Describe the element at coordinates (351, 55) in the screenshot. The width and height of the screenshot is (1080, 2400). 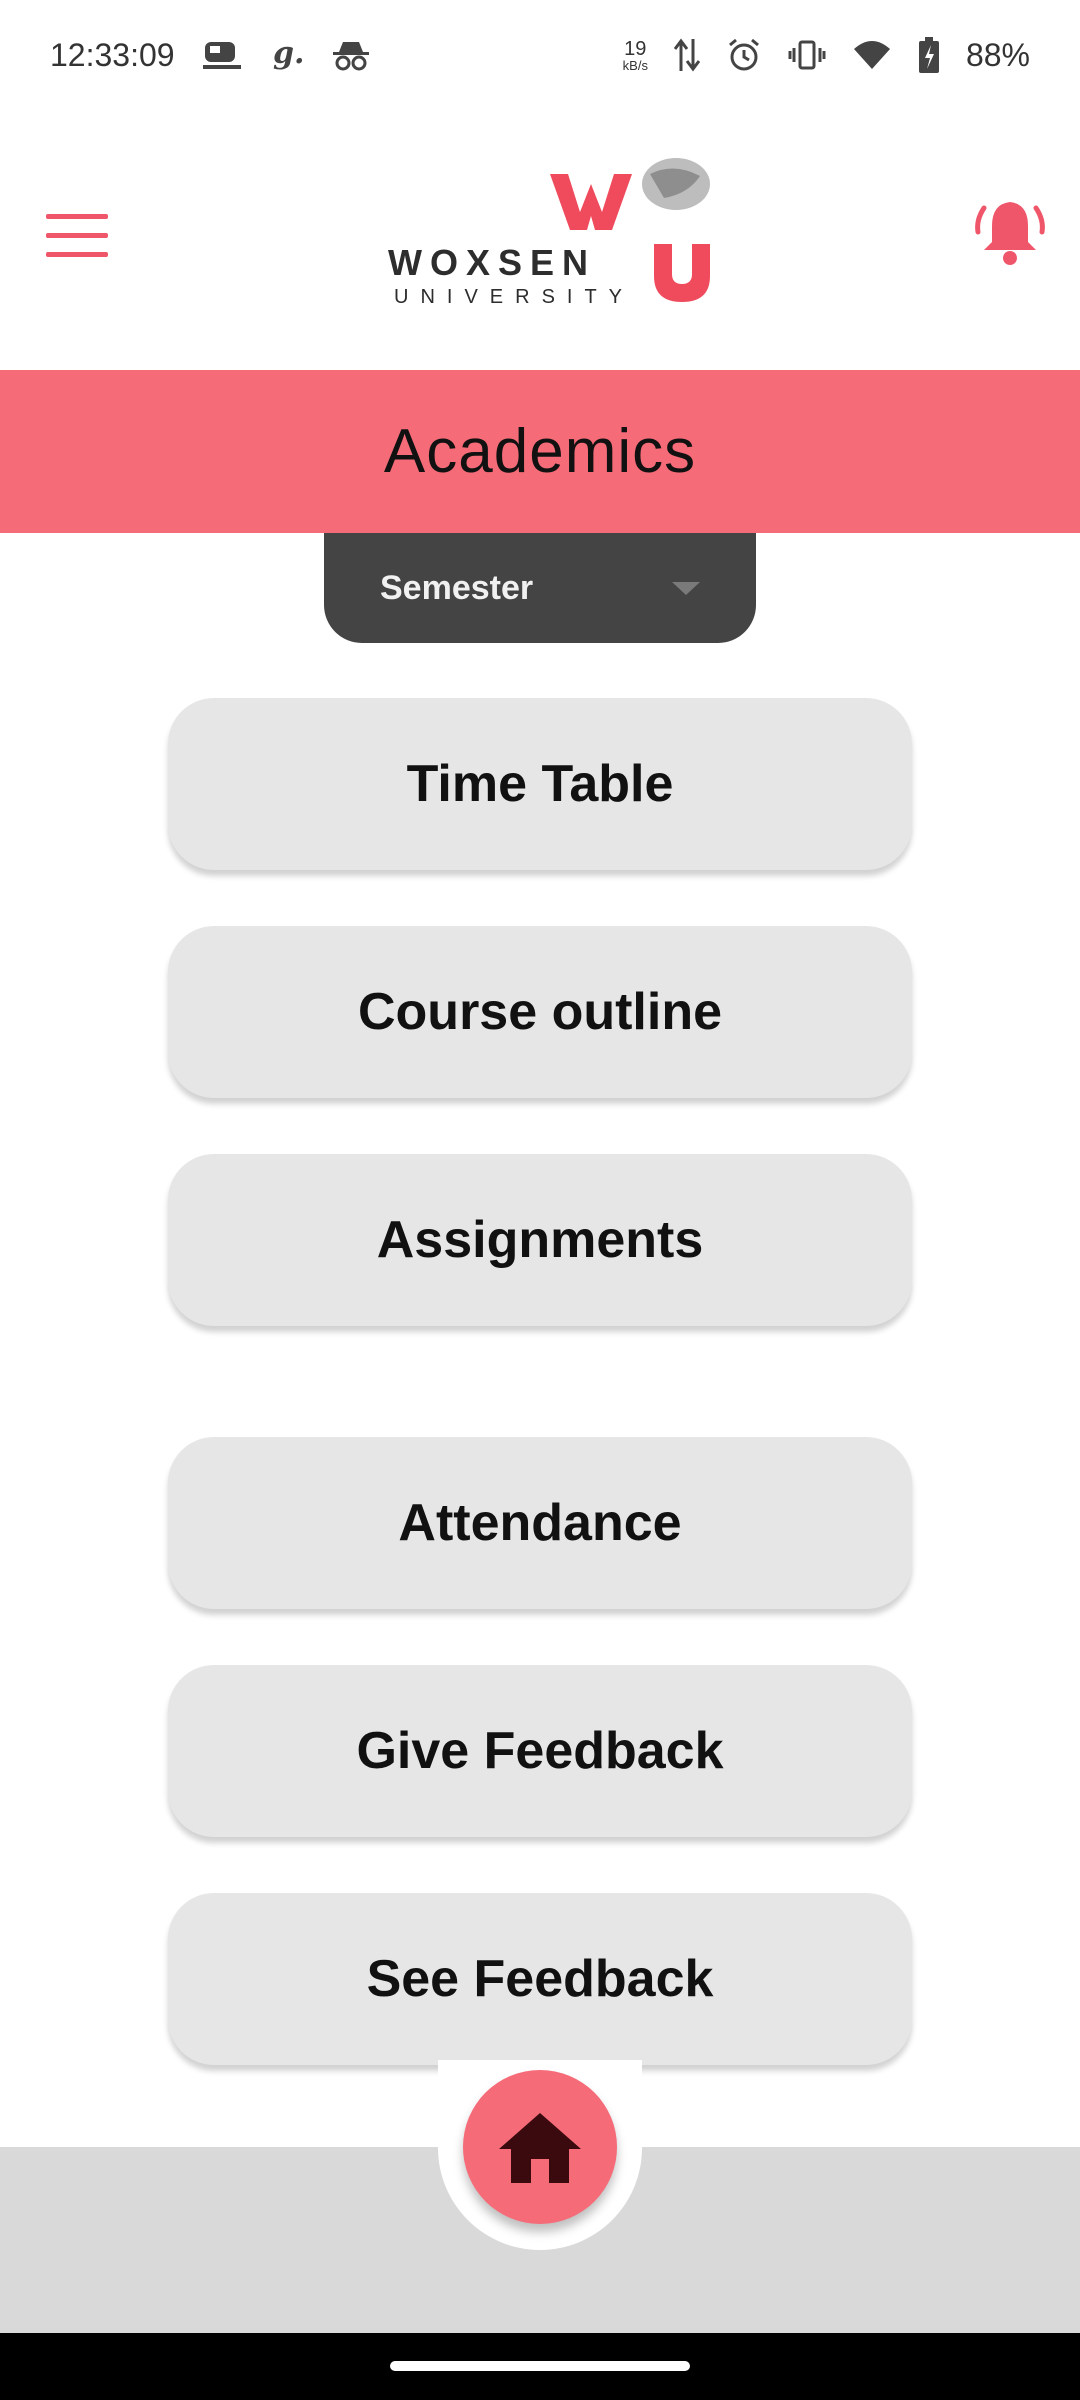
I see `incognito-icon` at that location.